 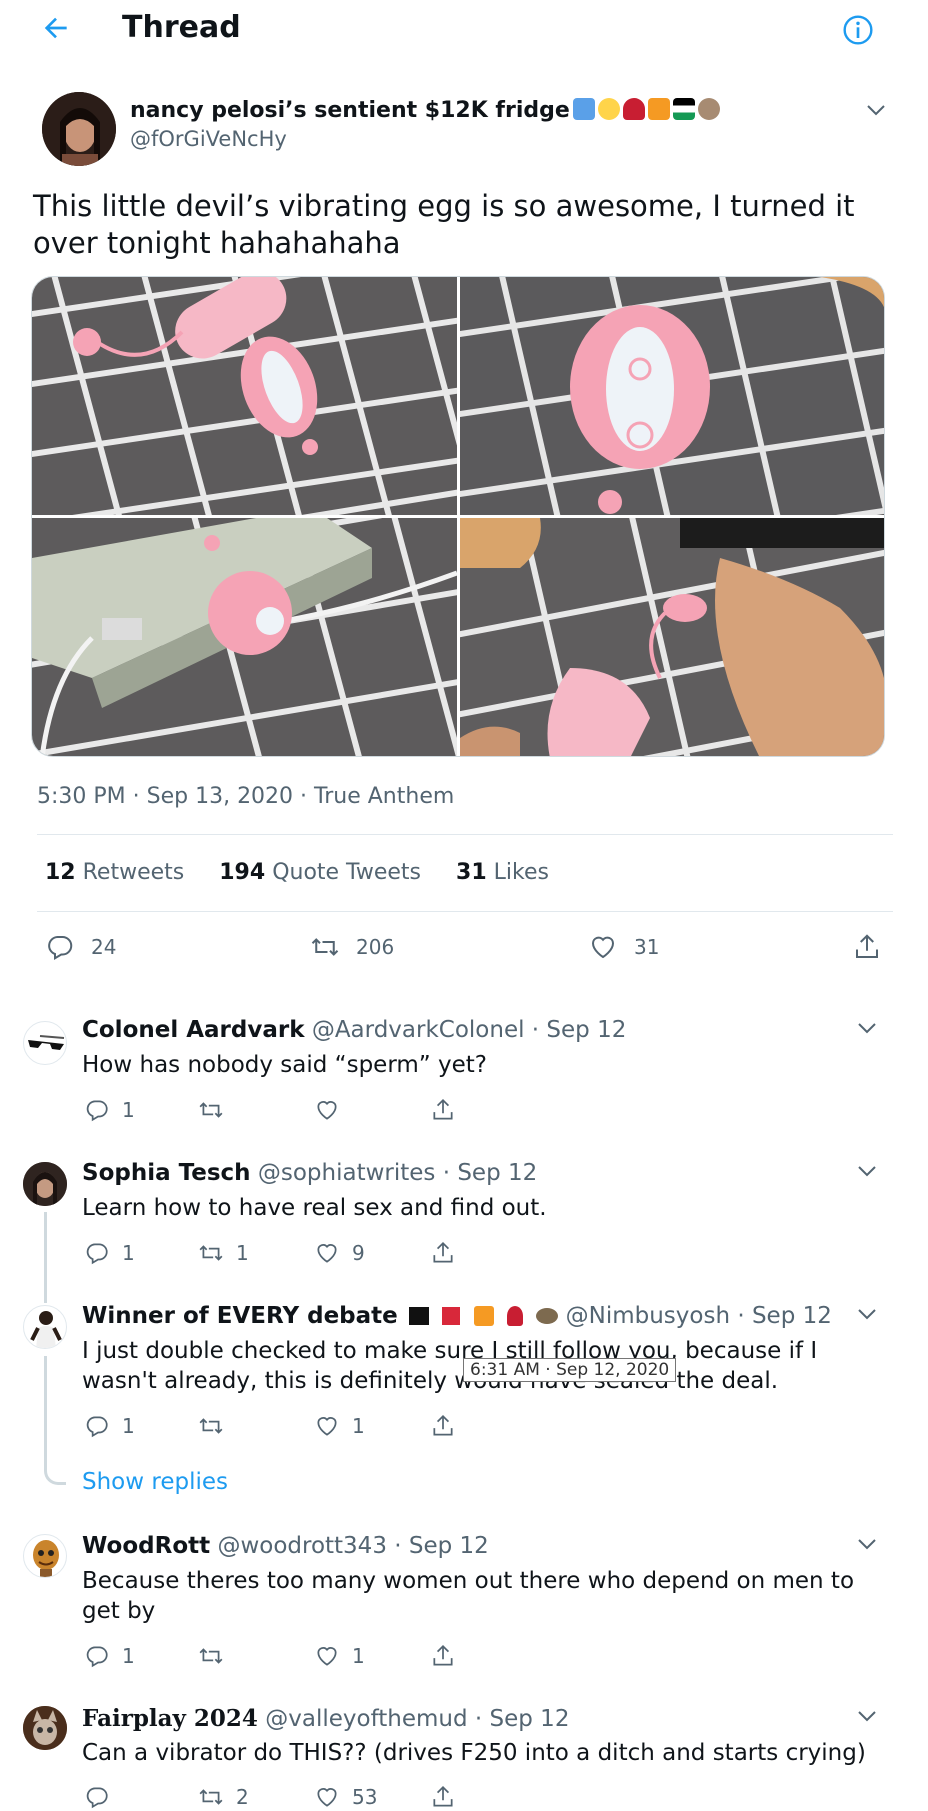 What do you see at coordinates (240, 1316) in the screenshot?
I see `reply-author-name: Winner of EVERY debate` at bounding box center [240, 1316].